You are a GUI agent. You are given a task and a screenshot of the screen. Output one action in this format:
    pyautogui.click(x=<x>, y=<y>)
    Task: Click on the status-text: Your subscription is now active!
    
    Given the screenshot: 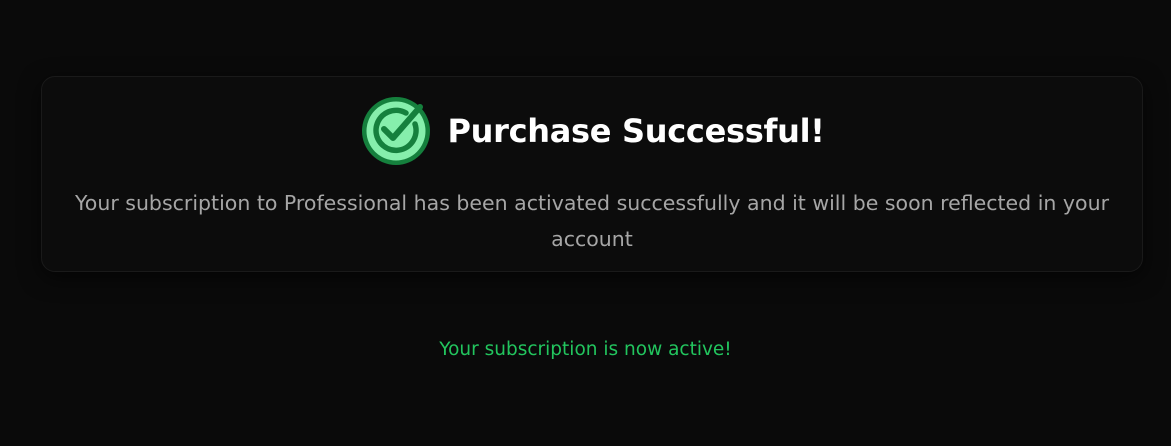 What is the action you would take?
    pyautogui.click(x=585, y=349)
    